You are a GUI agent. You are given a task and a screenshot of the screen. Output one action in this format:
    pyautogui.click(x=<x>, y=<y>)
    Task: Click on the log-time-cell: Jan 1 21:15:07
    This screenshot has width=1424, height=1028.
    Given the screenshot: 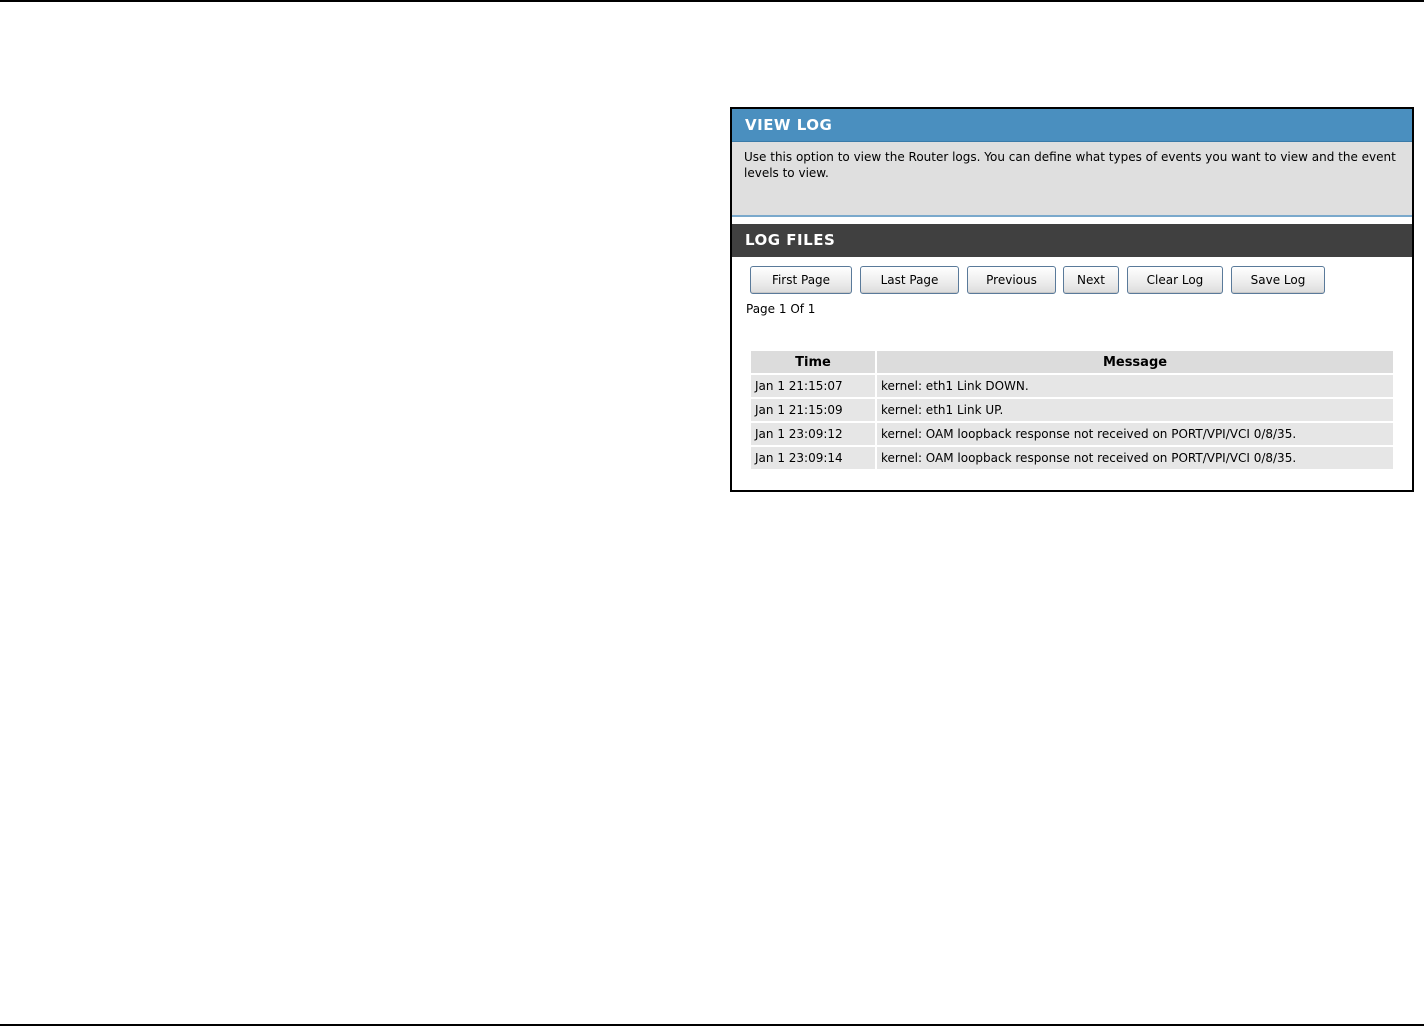 What is the action you would take?
    pyautogui.click(x=813, y=386)
    